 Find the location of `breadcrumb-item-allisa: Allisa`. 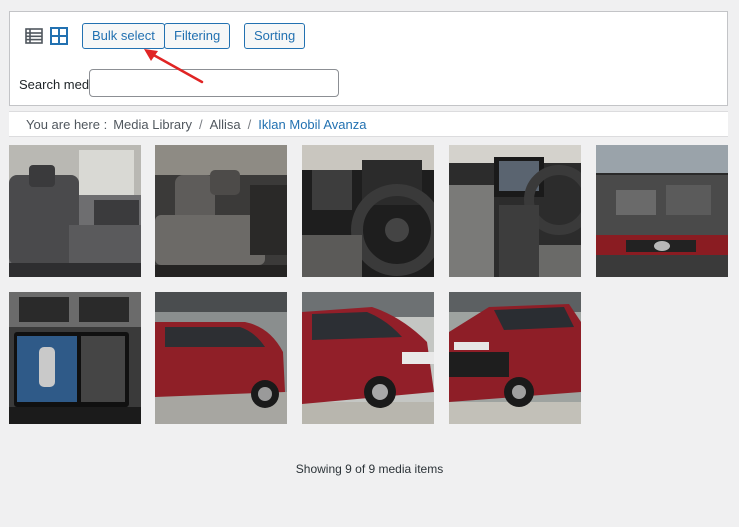

breadcrumb-item-allisa: Allisa is located at coordinates (225, 124).